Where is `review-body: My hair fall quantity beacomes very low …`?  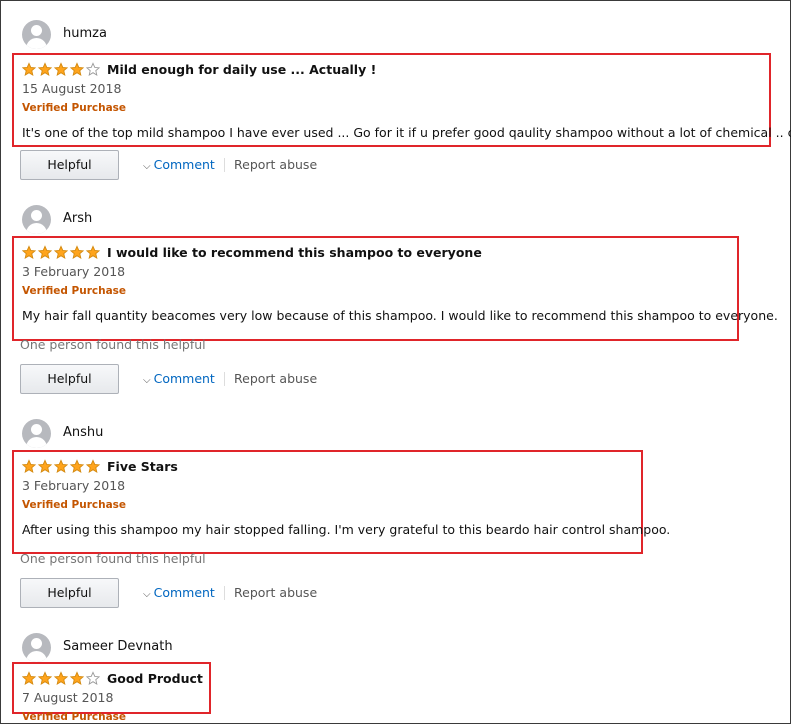 review-body: My hair fall quantity beacomes very low … is located at coordinates (400, 315).